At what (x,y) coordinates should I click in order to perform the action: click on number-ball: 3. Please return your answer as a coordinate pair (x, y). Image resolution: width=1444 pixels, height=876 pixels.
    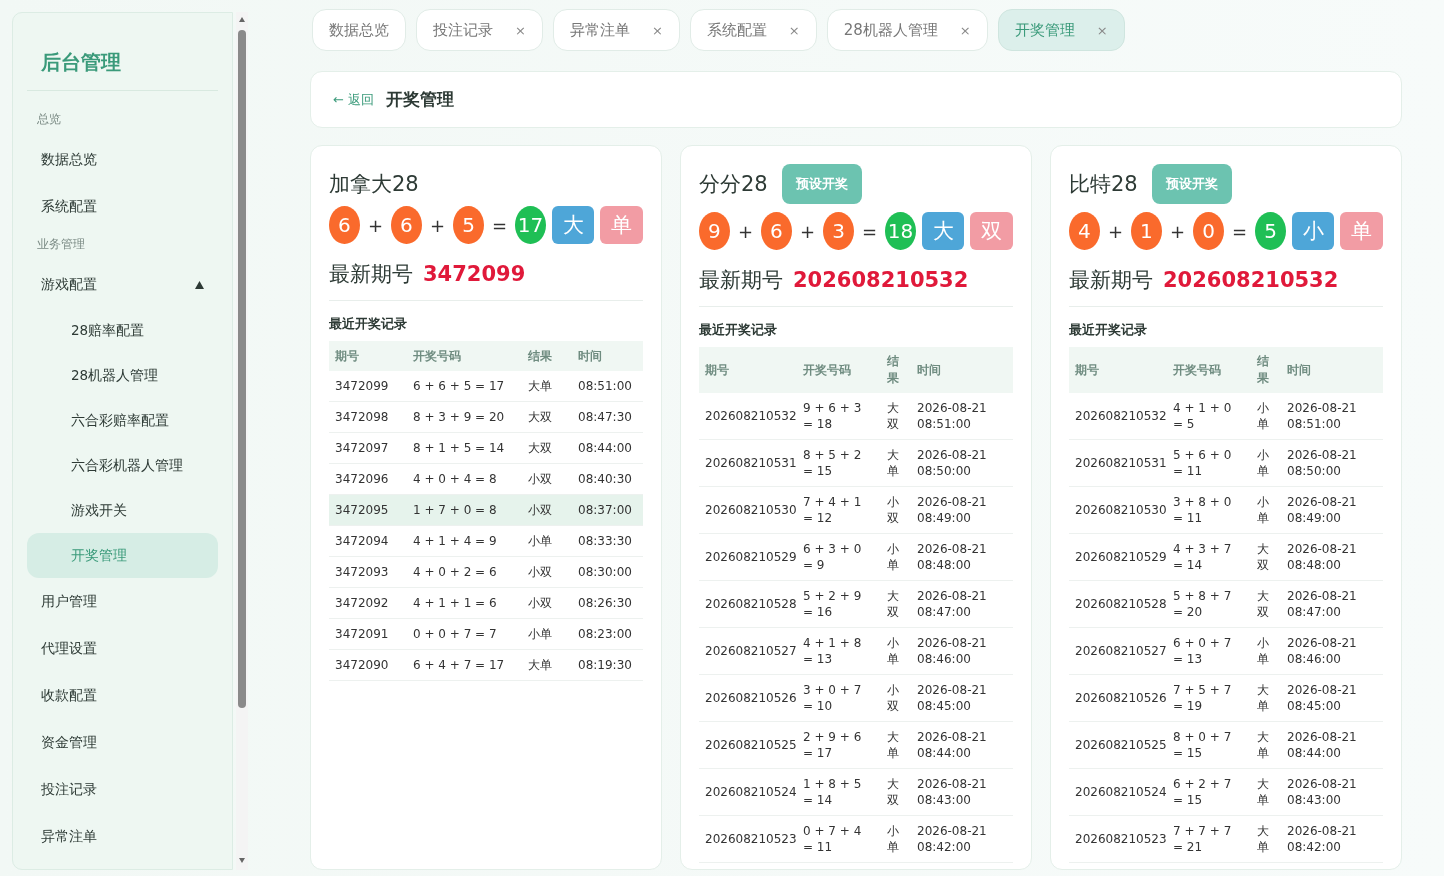
    Looking at the image, I should click on (838, 231).